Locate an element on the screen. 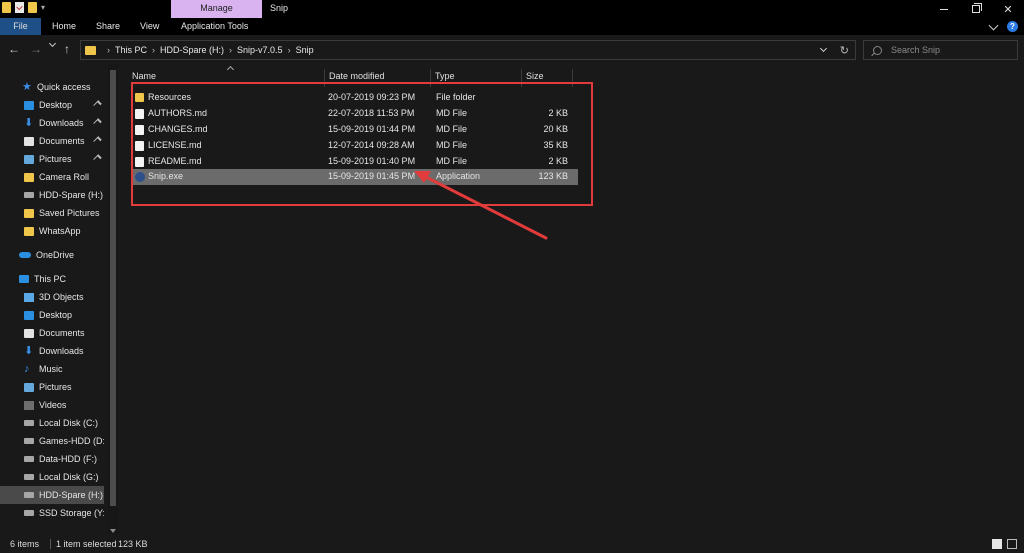 The width and height of the screenshot is (1024, 553). sidebar-item-pictures: Pictures is located at coordinates (52, 159).